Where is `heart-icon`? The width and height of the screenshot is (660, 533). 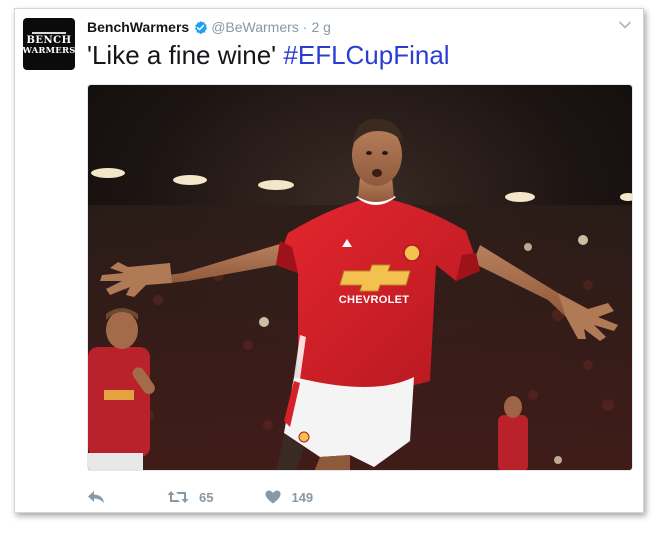
heart-icon is located at coordinates (273, 497).